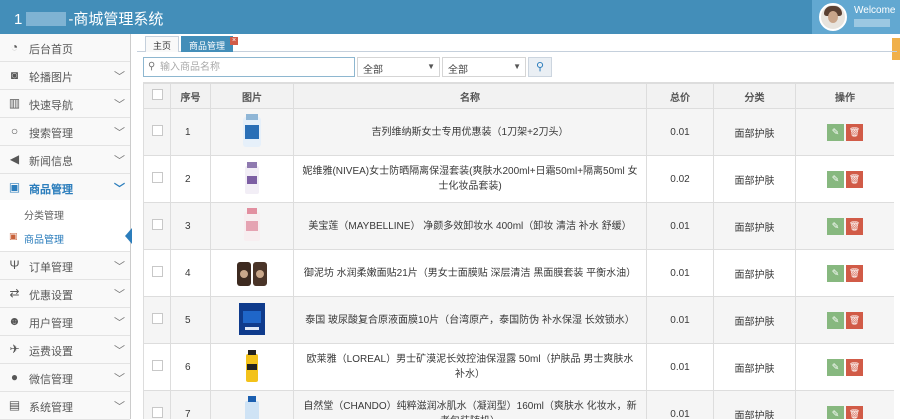 Image resolution: width=900 pixels, height=420 pixels. What do you see at coordinates (680, 96) in the screenshot?
I see `col-price: 总价` at bounding box center [680, 96].